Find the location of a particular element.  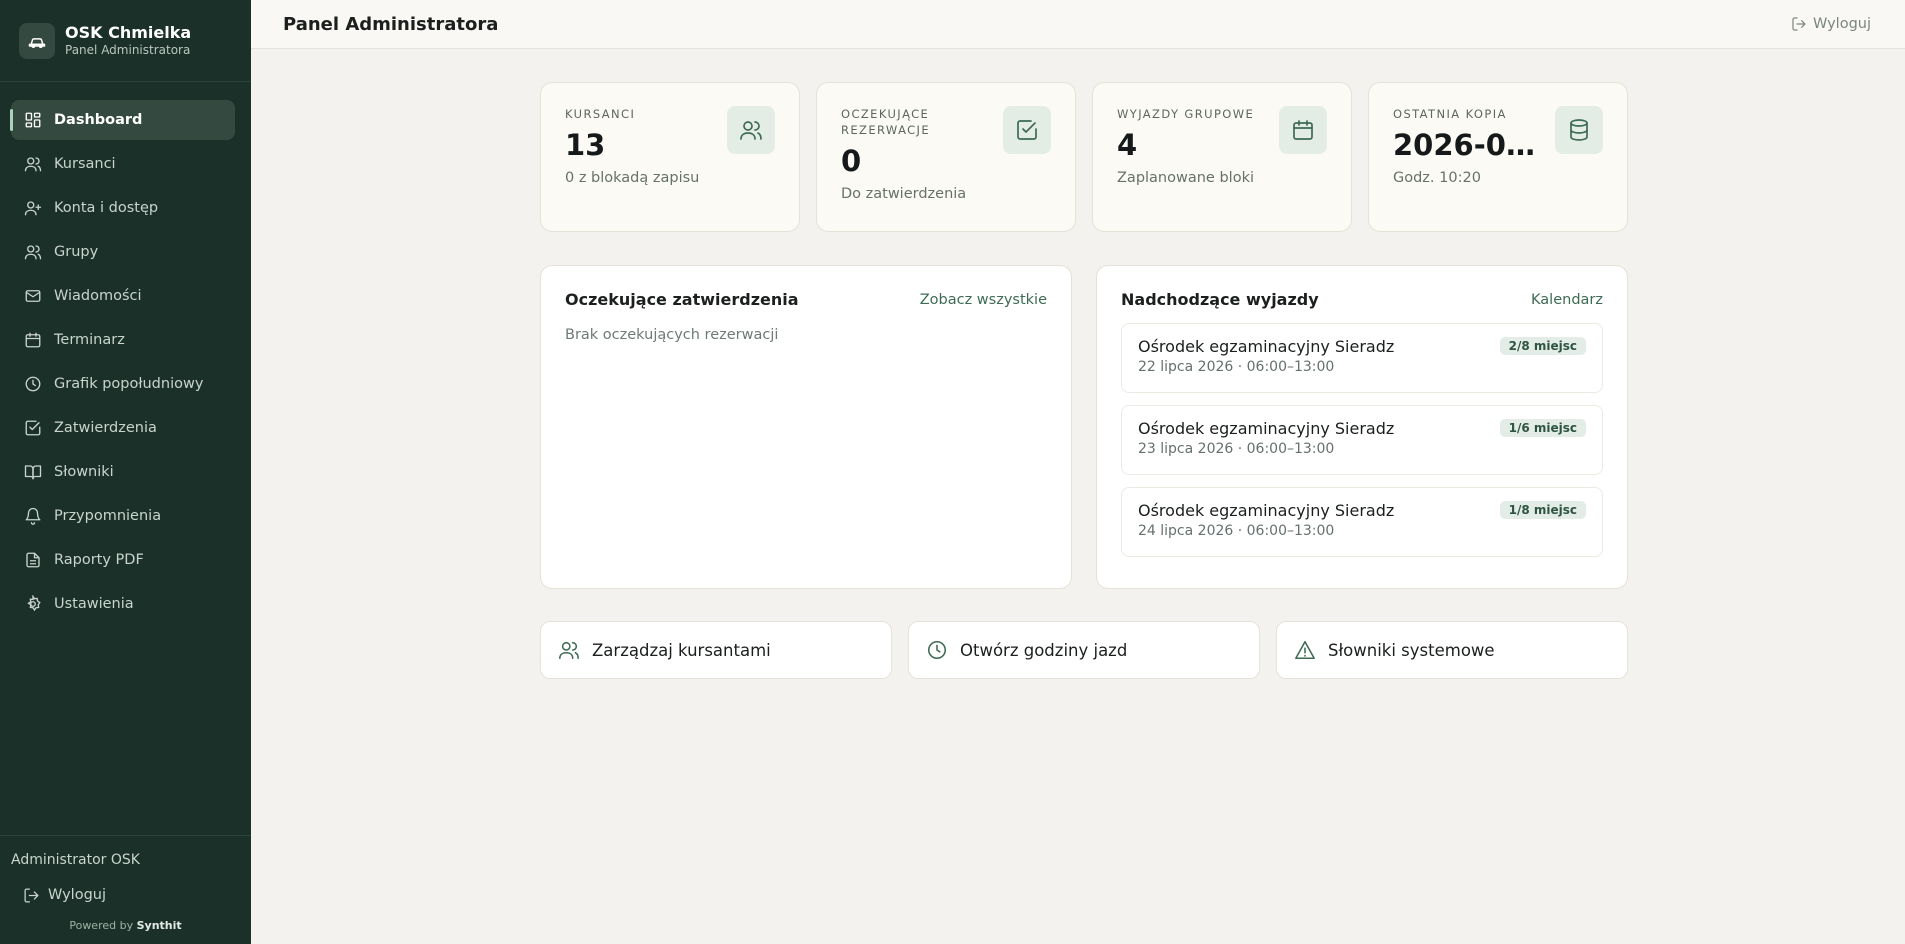

stat-card-rezerwacje: Oczekujące rezerwacje 0 Do zatwierdzenia is located at coordinates (946, 157).